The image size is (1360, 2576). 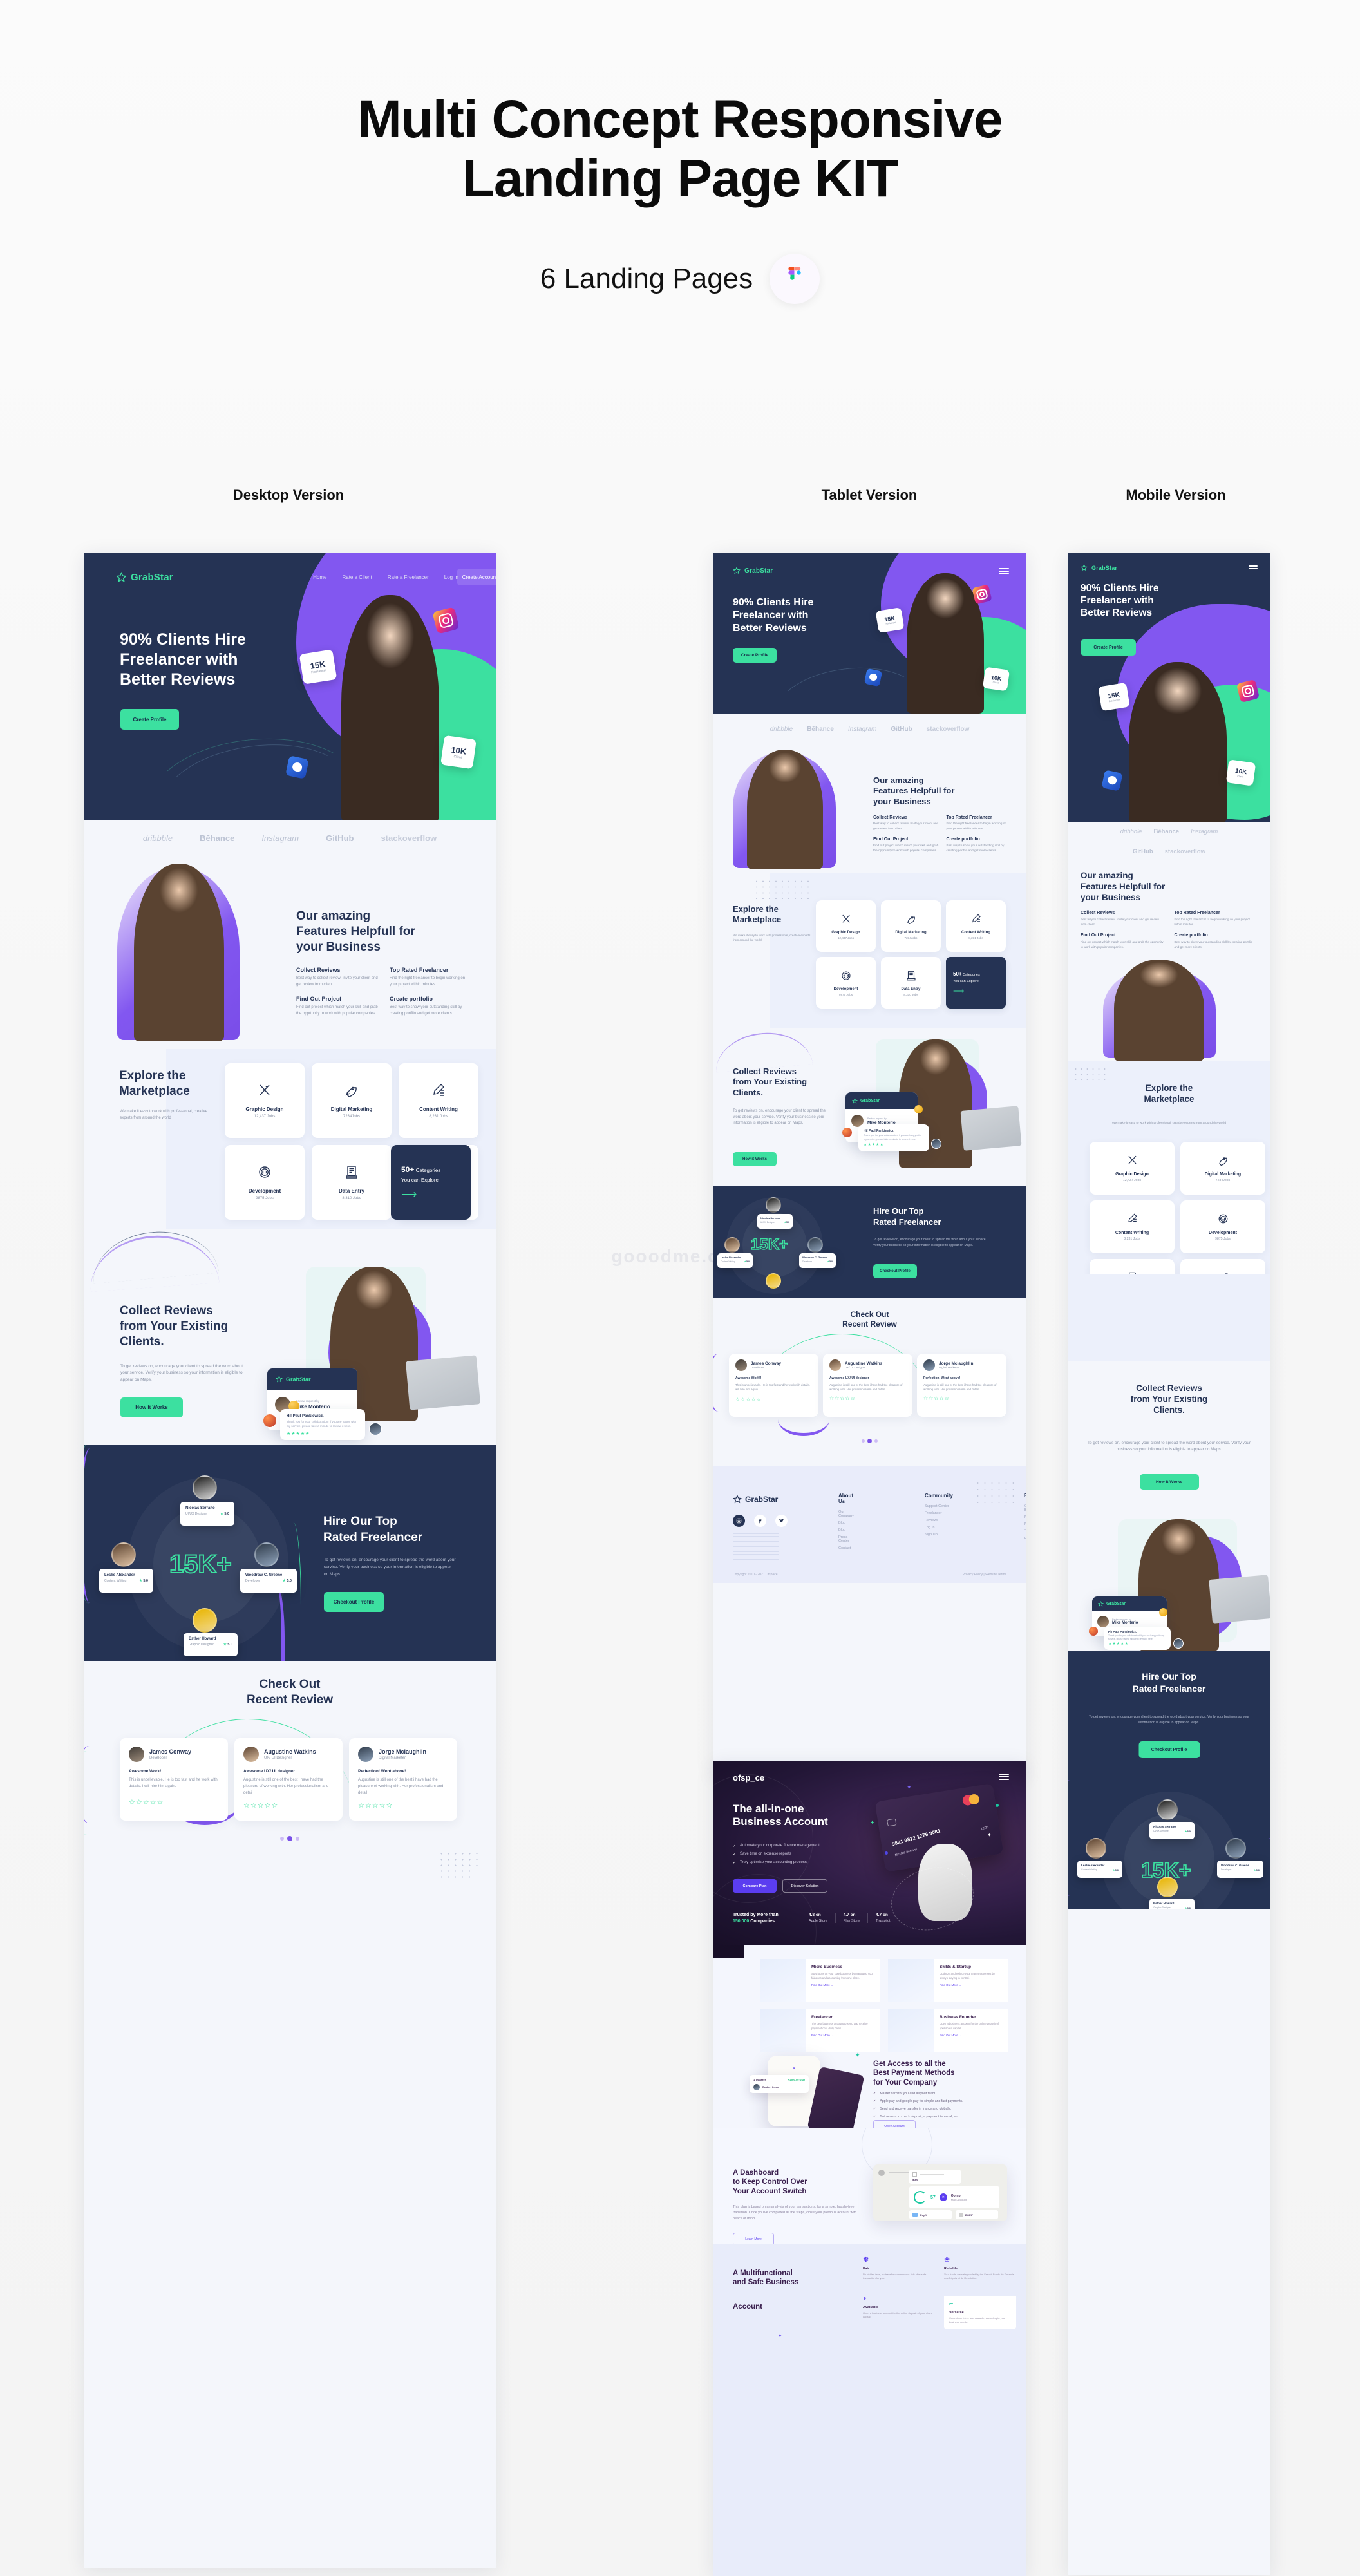 I want to click on footer-link: Press Center, so click(x=846, y=1539).